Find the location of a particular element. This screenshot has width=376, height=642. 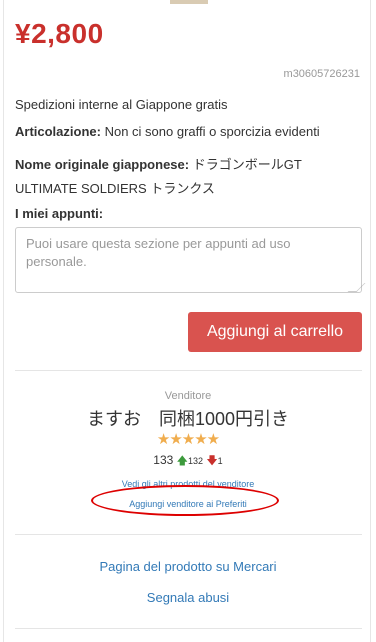

report-abuse-link: Segnala abusi is located at coordinates (188, 597).